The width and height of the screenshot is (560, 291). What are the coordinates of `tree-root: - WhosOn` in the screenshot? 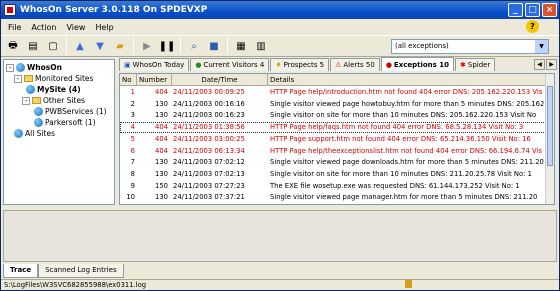 It's located at (34, 67).